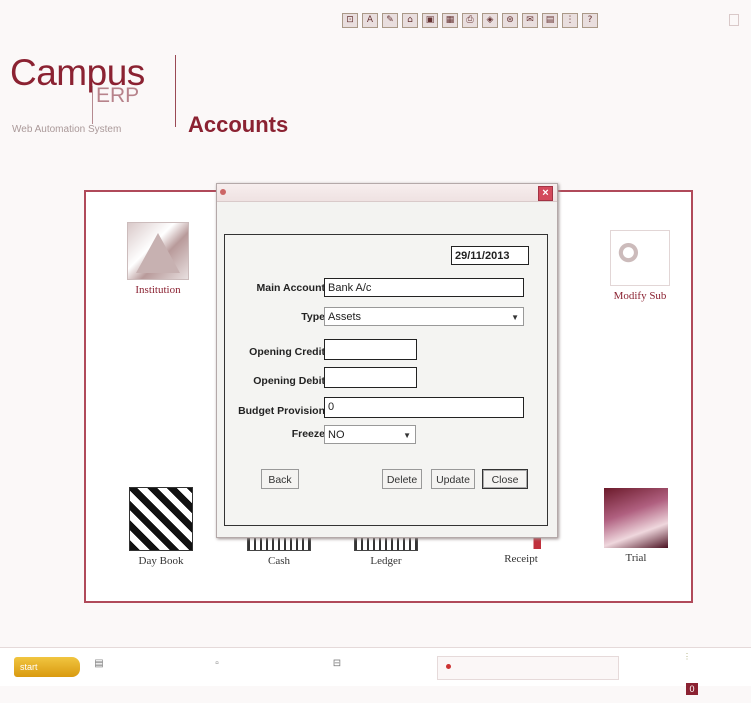 The height and width of the screenshot is (703, 751). I want to click on dialog-app-icon, so click(223, 192).